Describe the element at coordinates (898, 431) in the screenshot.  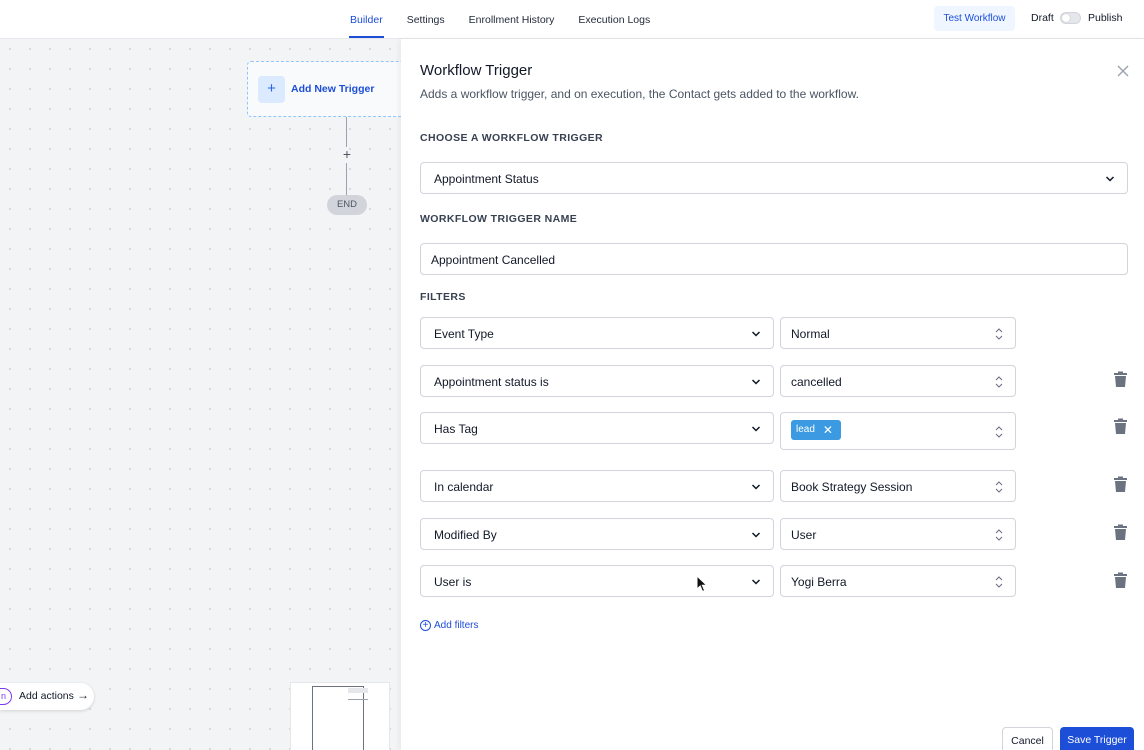
I see `tag-multiselect: lead ✕` at that location.